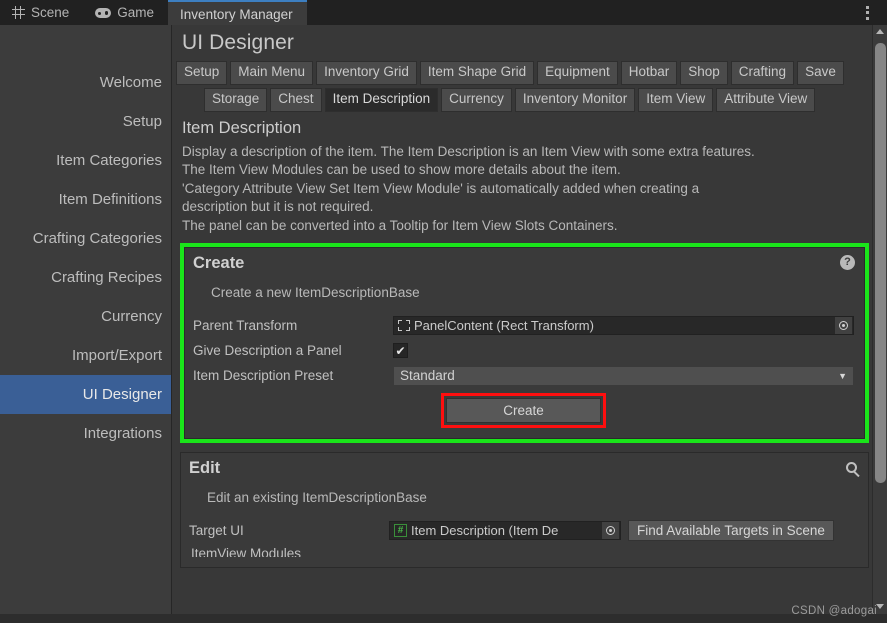  What do you see at coordinates (731, 531) in the screenshot?
I see `find-targets-button: Find Available Targets in Scene` at bounding box center [731, 531].